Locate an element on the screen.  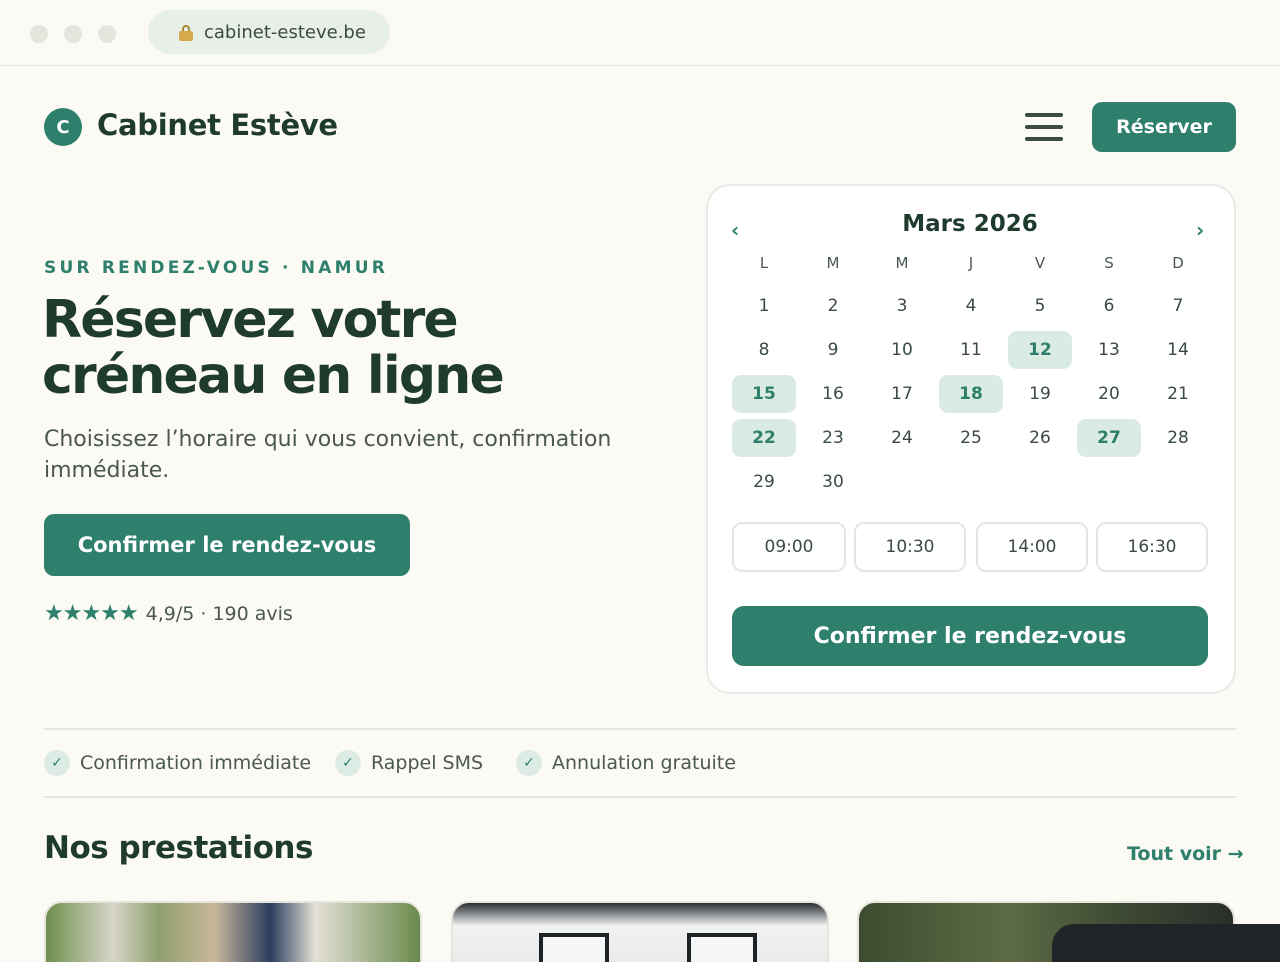
calendar-day-available: 15 is located at coordinates (764, 394).